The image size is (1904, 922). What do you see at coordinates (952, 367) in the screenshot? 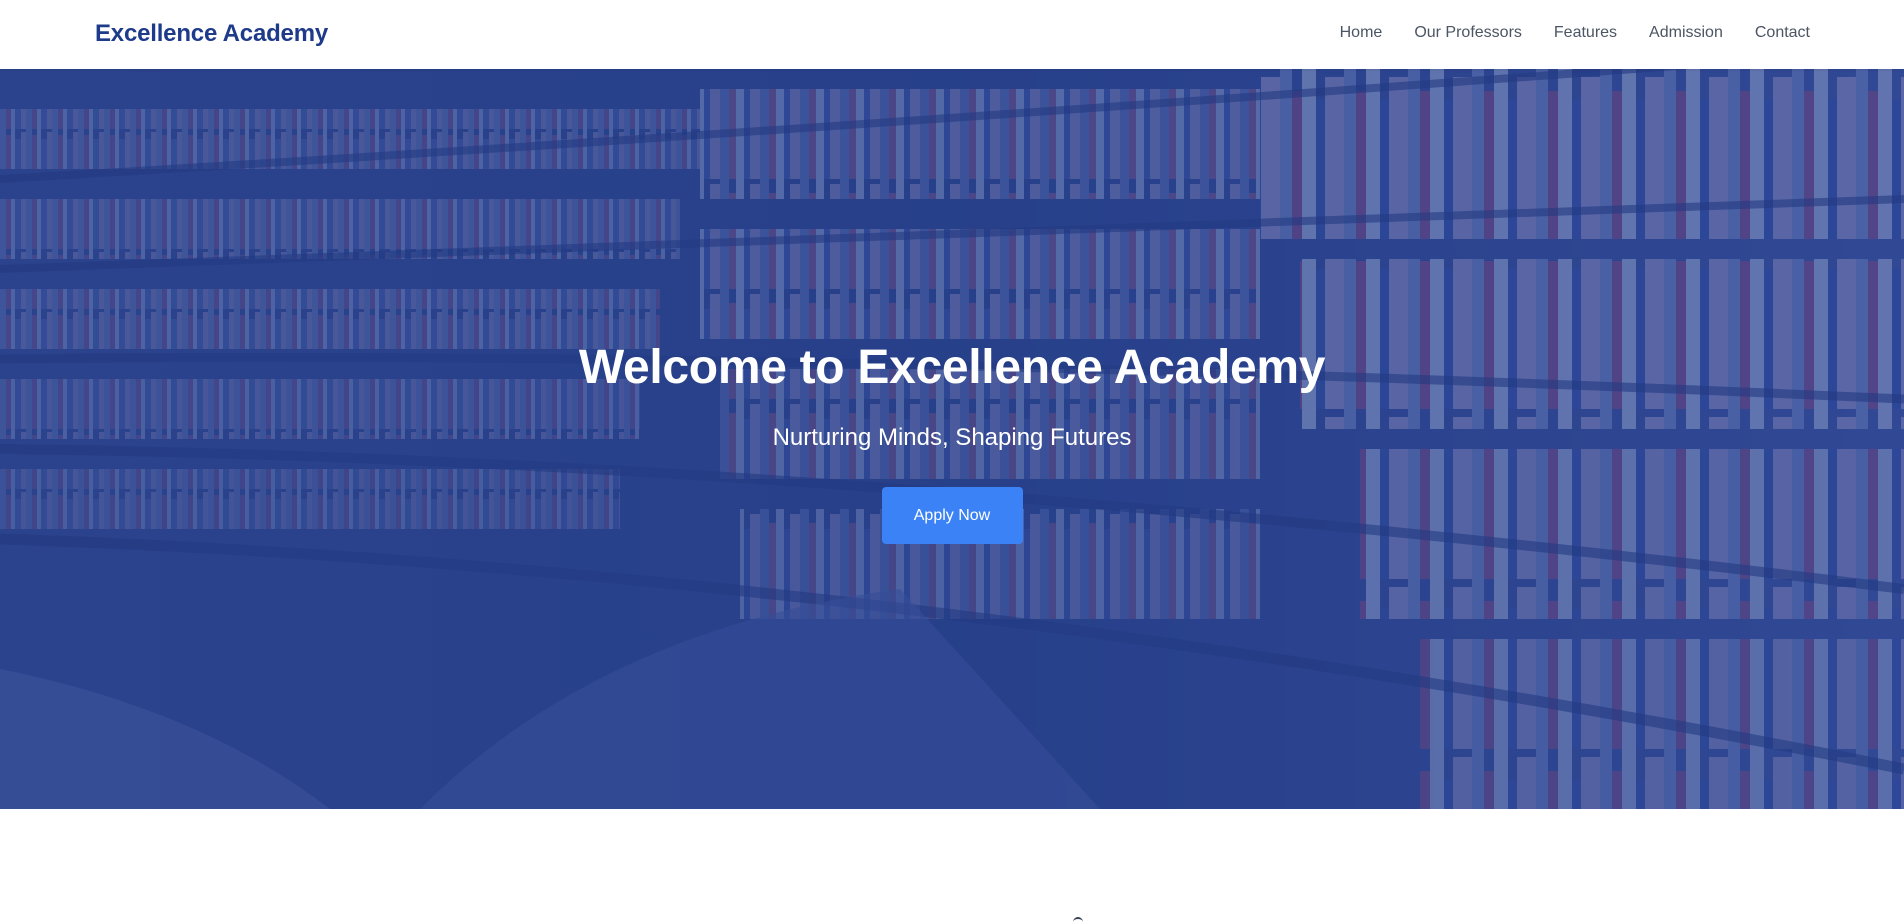
I see `hero-title: Welcome to Excellence Academy` at bounding box center [952, 367].